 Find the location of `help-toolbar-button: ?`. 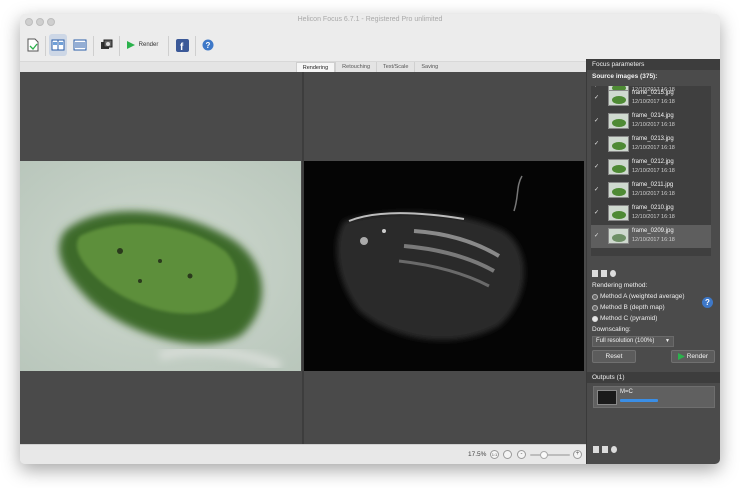

help-toolbar-button: ? is located at coordinates (208, 45).